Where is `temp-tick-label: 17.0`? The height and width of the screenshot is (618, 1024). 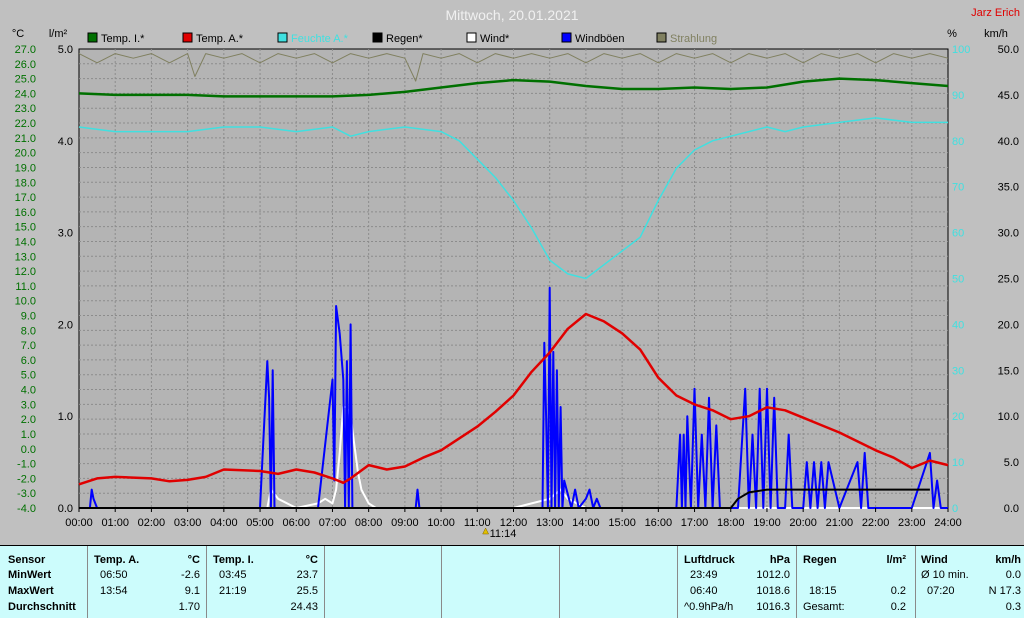 temp-tick-label: 17.0 is located at coordinates (25, 198).